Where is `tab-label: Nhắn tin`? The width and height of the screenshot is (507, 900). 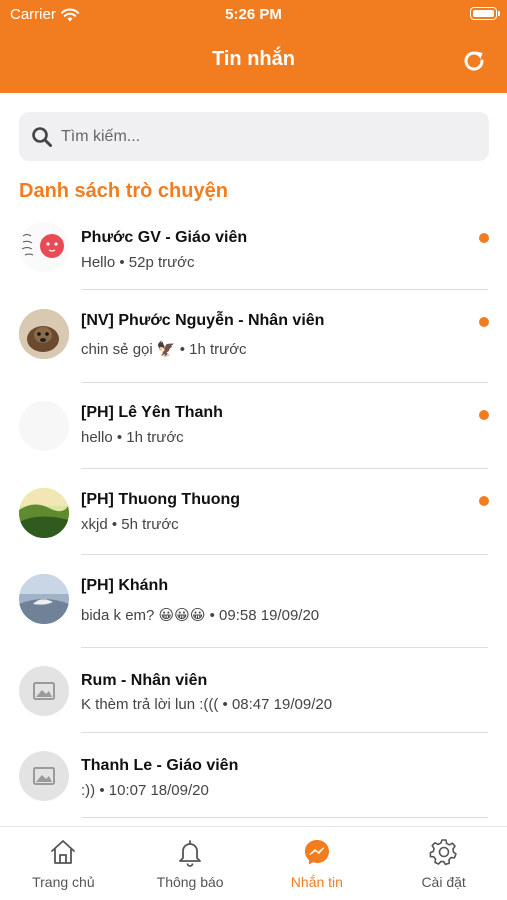
tab-label: Nhắn tin is located at coordinates (316, 882).